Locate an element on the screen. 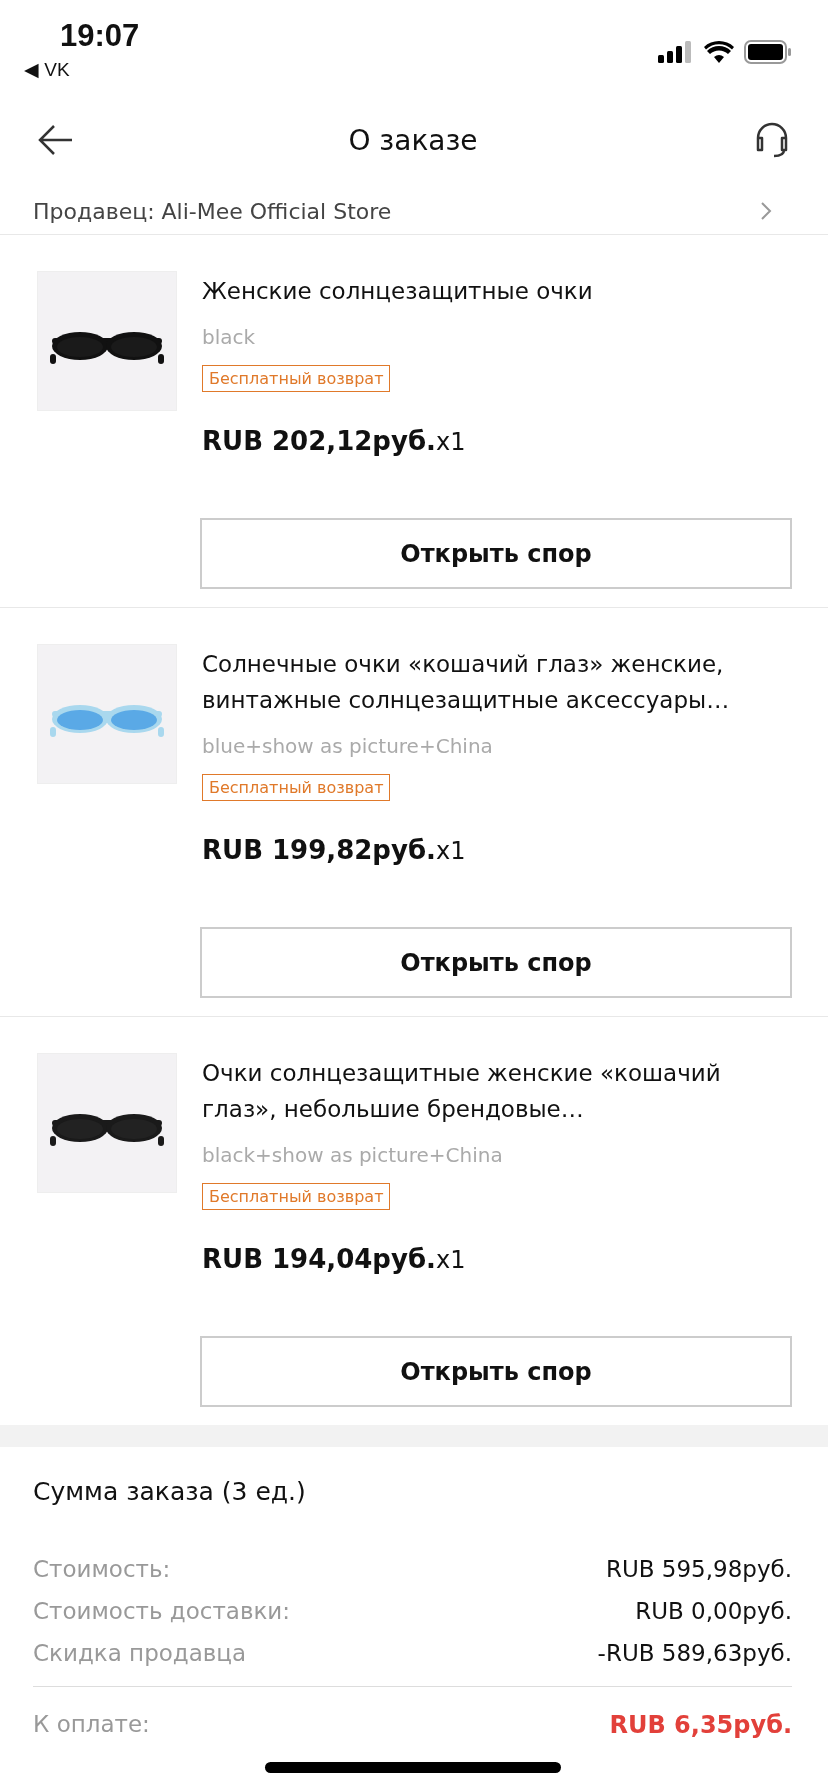 The width and height of the screenshot is (828, 1792). summary-value: RUB 0,00руб. is located at coordinates (713, 1611).